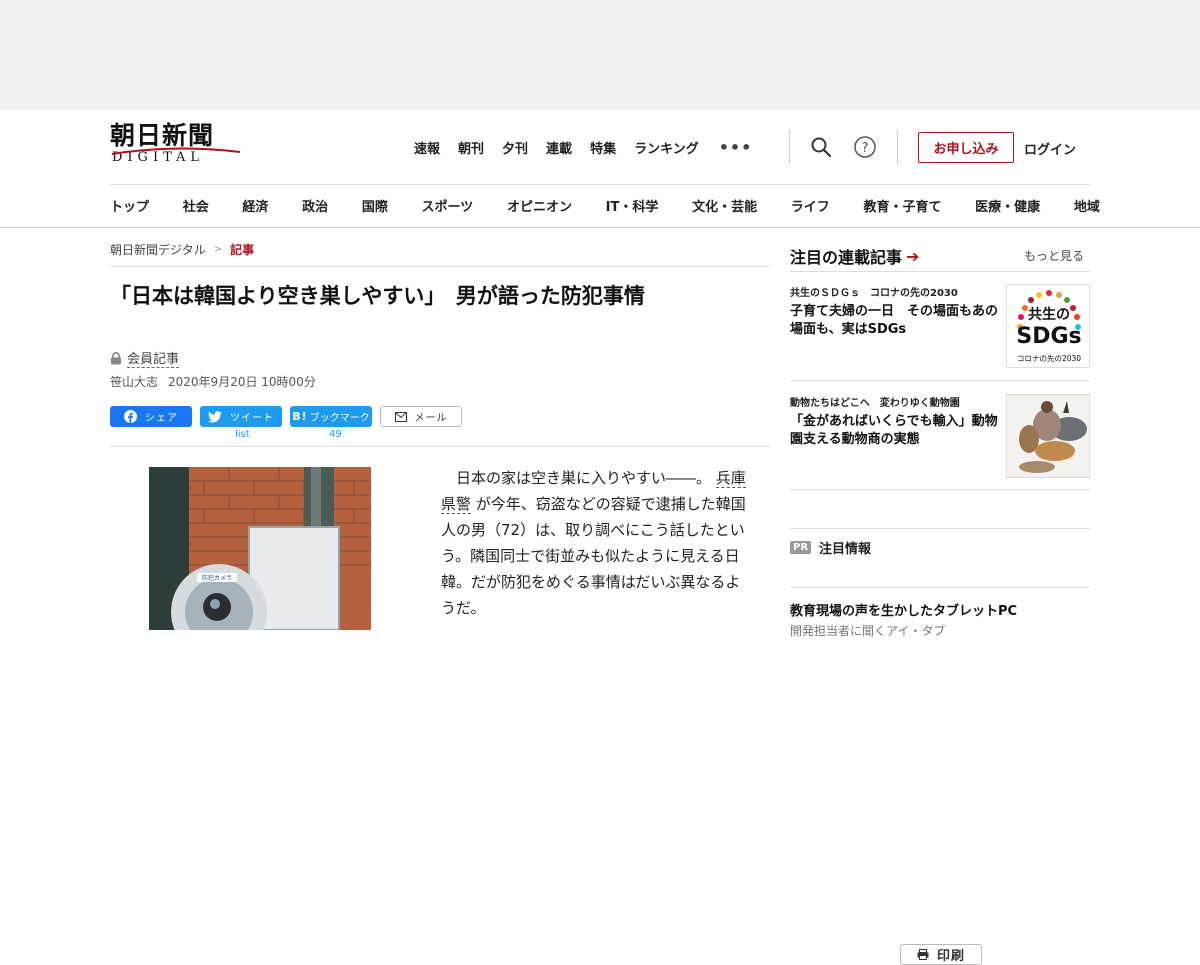 This screenshot has width=1200, height=965. I want to click on more-menu-icon: •••, so click(736, 147).